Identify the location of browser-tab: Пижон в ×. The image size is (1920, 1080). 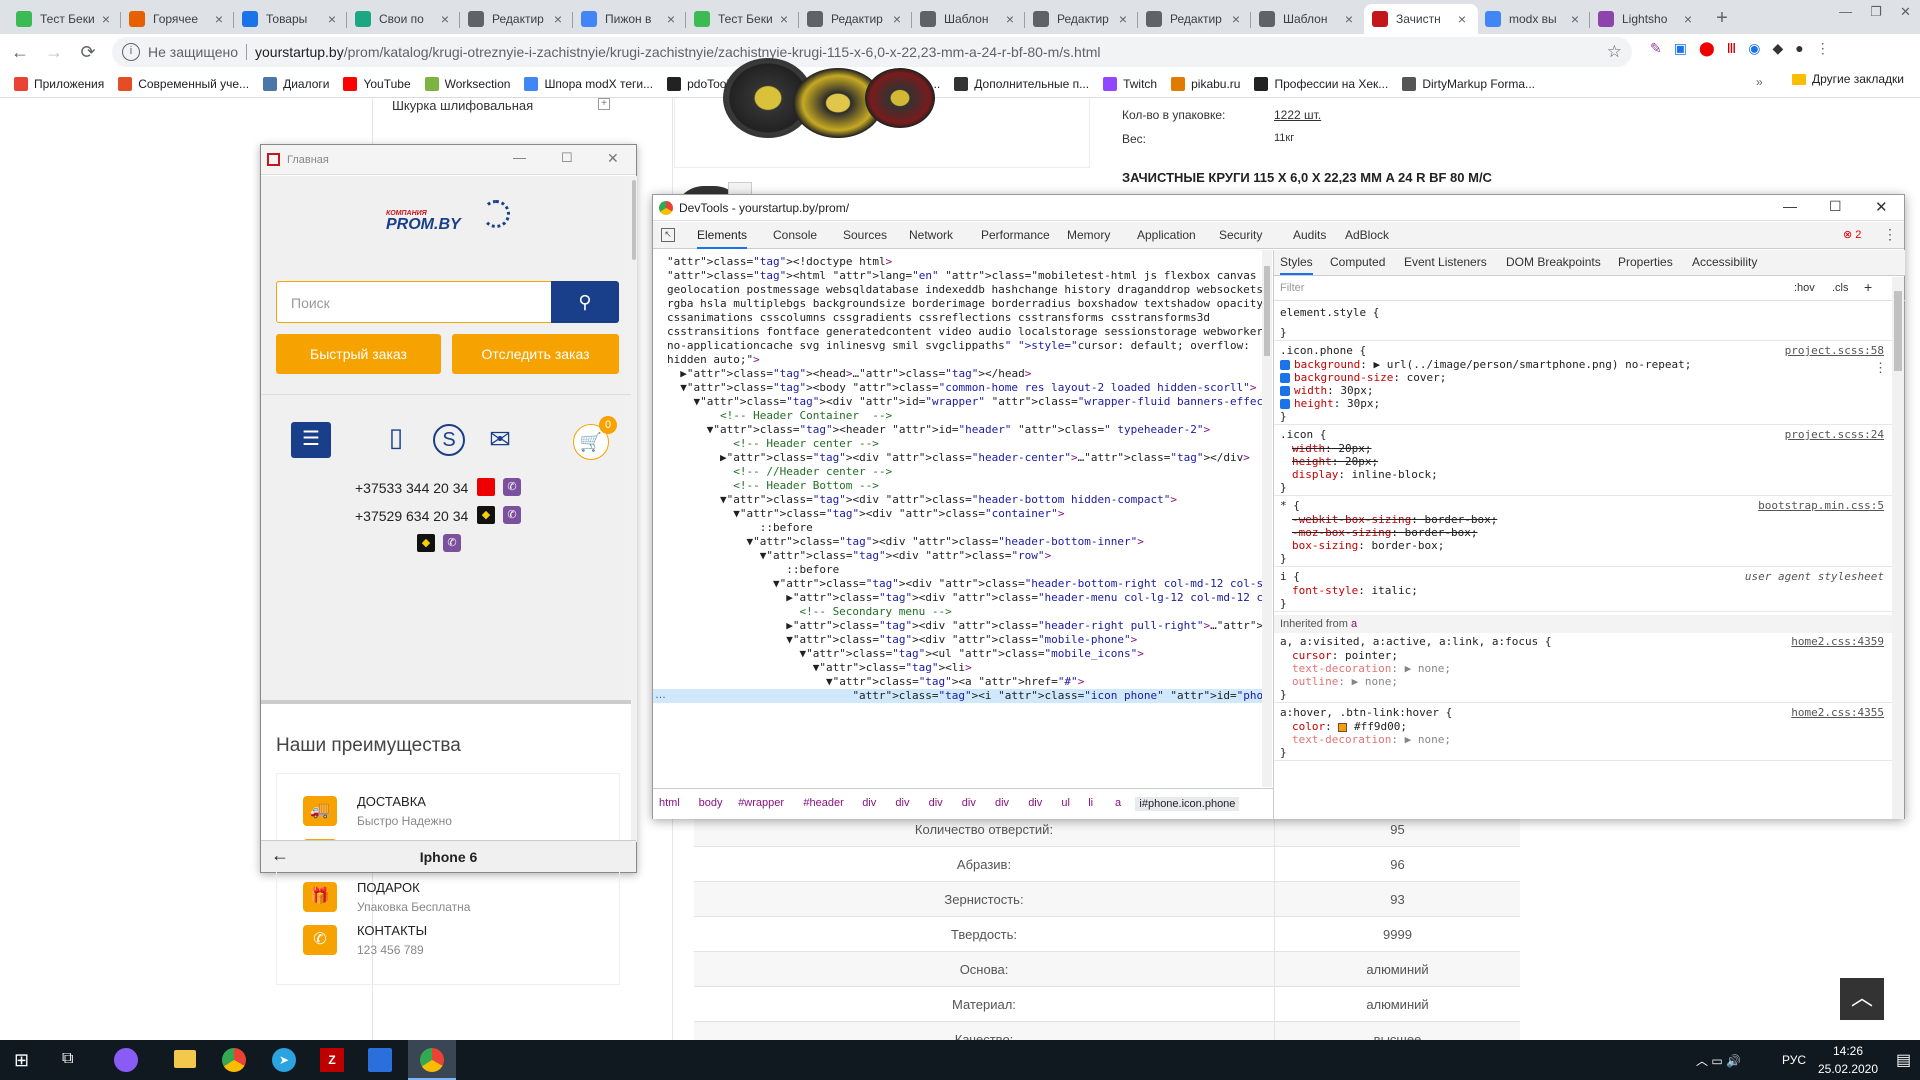
(630, 19).